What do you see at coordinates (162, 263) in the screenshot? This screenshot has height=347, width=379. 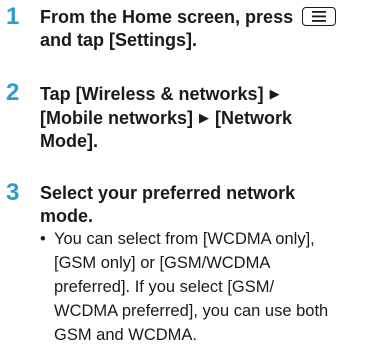 I see `note-line: [GSM only] or [GSM/WCDMA` at bounding box center [162, 263].